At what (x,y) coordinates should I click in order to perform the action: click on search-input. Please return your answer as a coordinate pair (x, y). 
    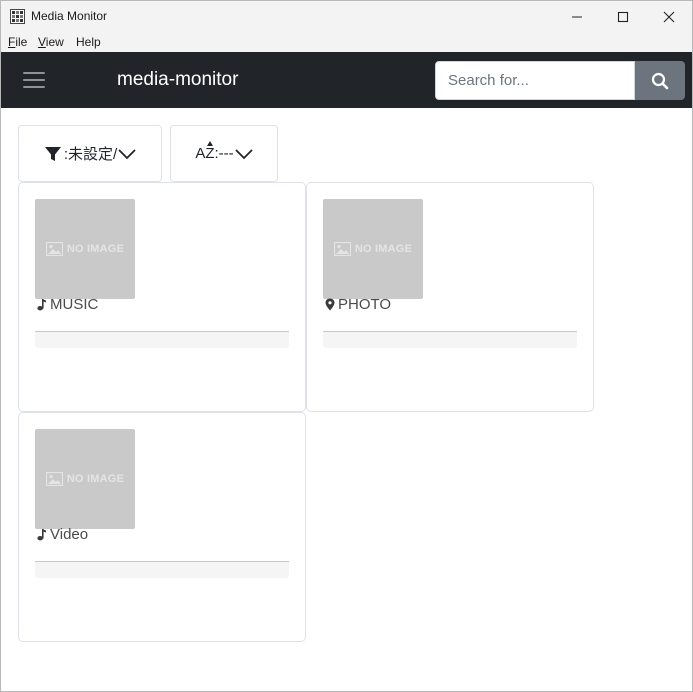
    Looking at the image, I should click on (535, 80).